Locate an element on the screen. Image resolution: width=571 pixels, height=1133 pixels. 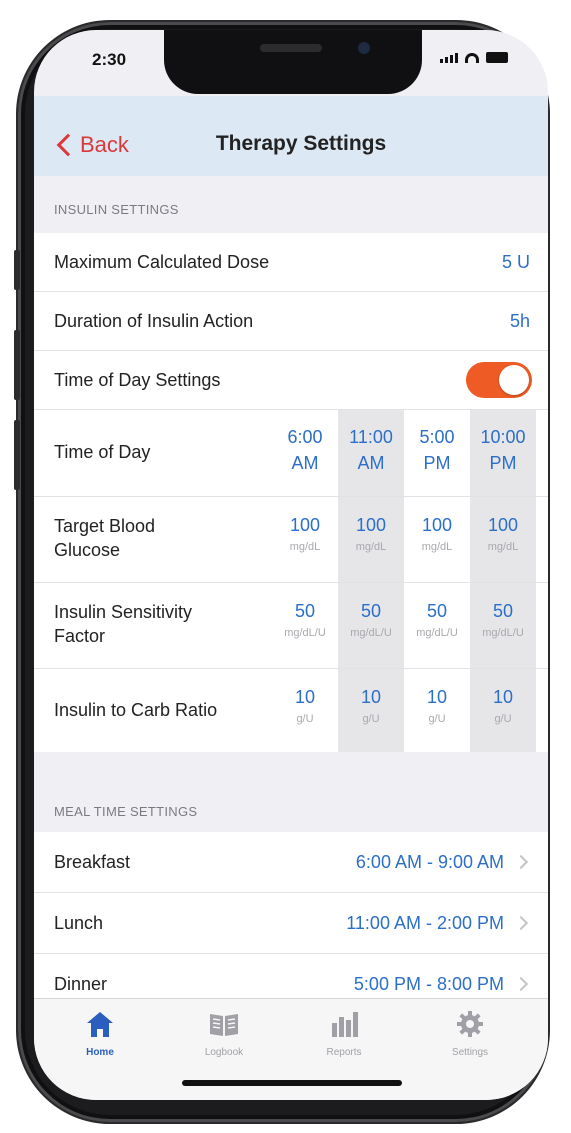
tab-logbook: Logbook is located at coordinates (224, 1033).